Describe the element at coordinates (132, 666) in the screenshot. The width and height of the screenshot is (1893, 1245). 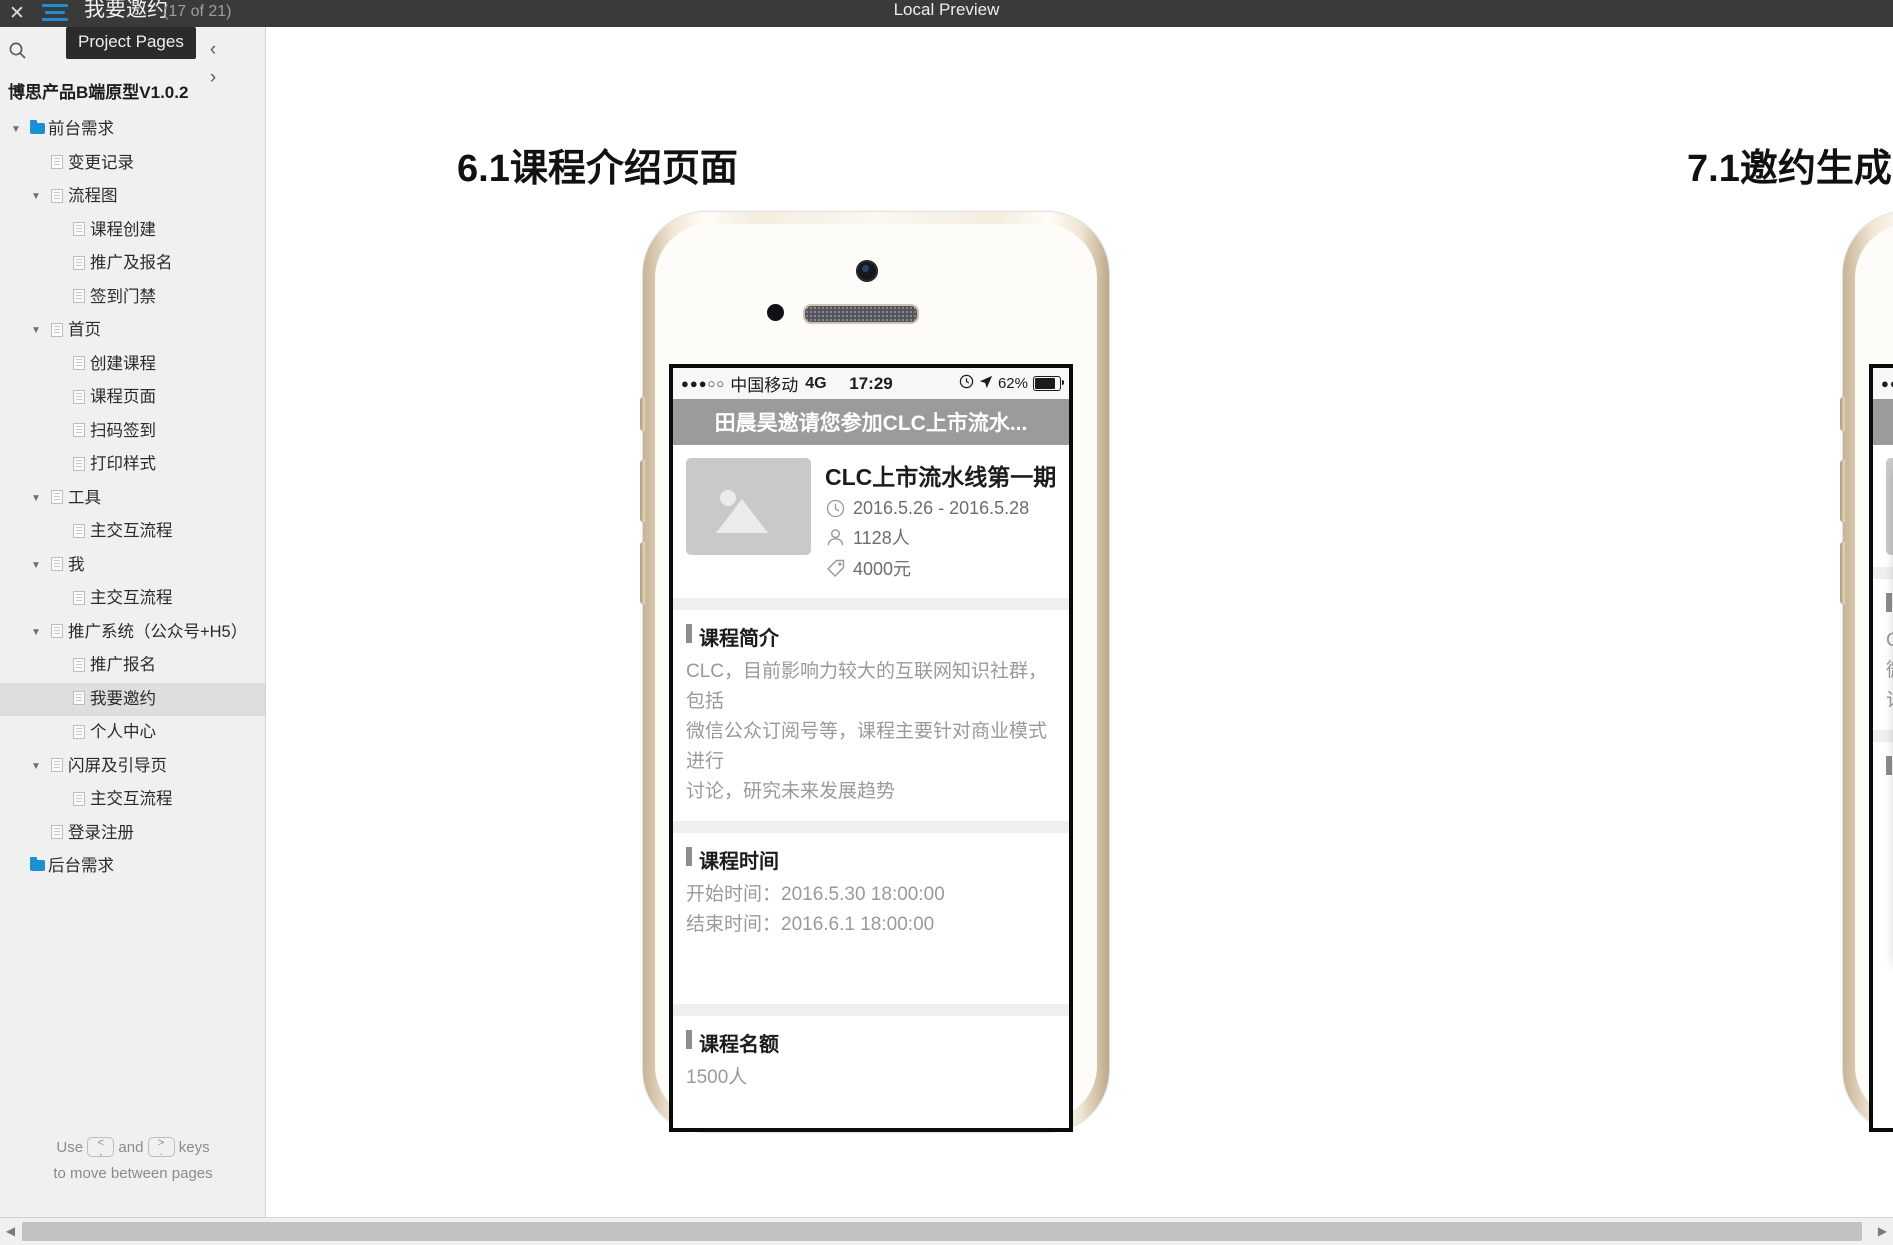
I see `sidebar-item-16: 推广报名` at that location.